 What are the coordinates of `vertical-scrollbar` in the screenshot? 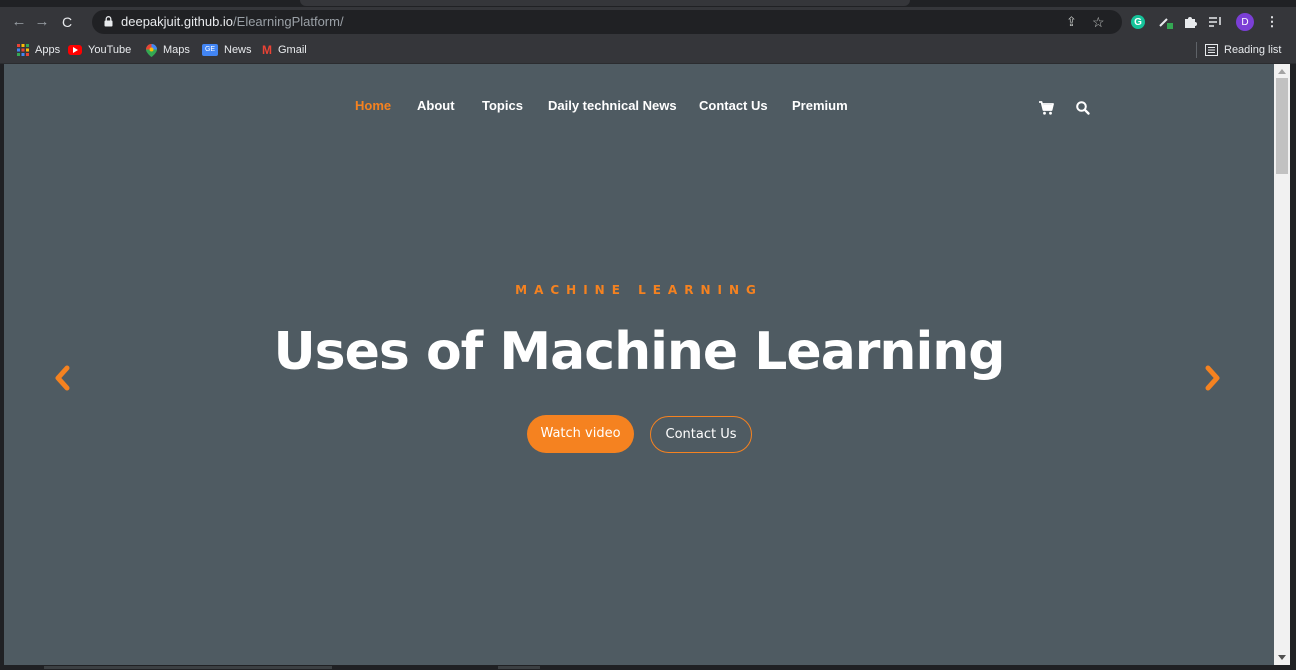 It's located at (1282, 364).